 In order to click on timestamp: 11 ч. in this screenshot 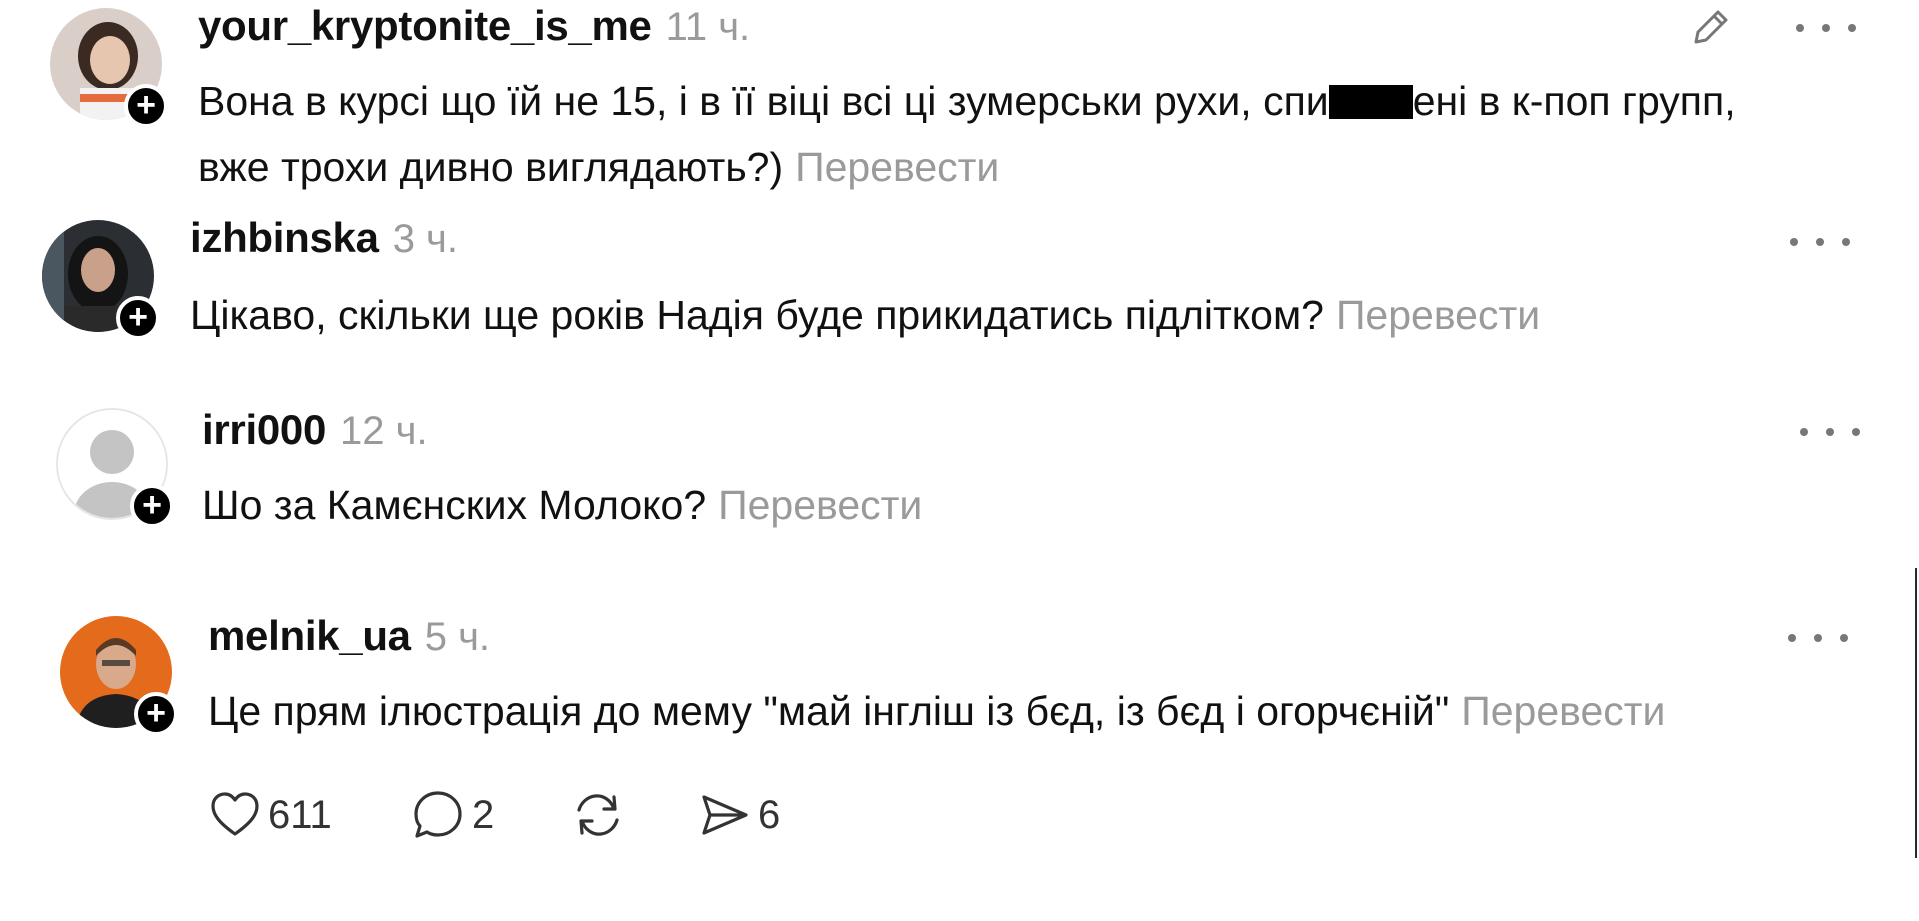, I will do `click(708, 27)`.